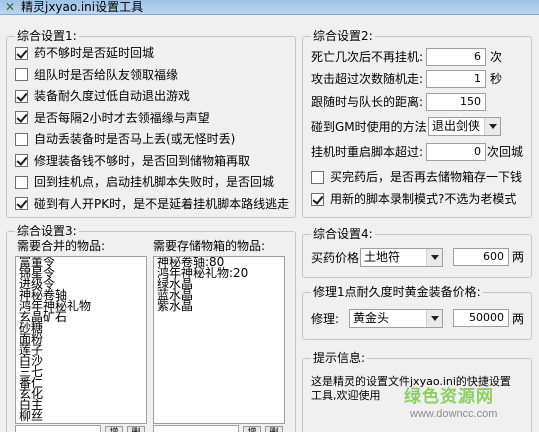  I want to click on option-label: 用新的脚本录制模式?不选为老模式, so click(423, 199).